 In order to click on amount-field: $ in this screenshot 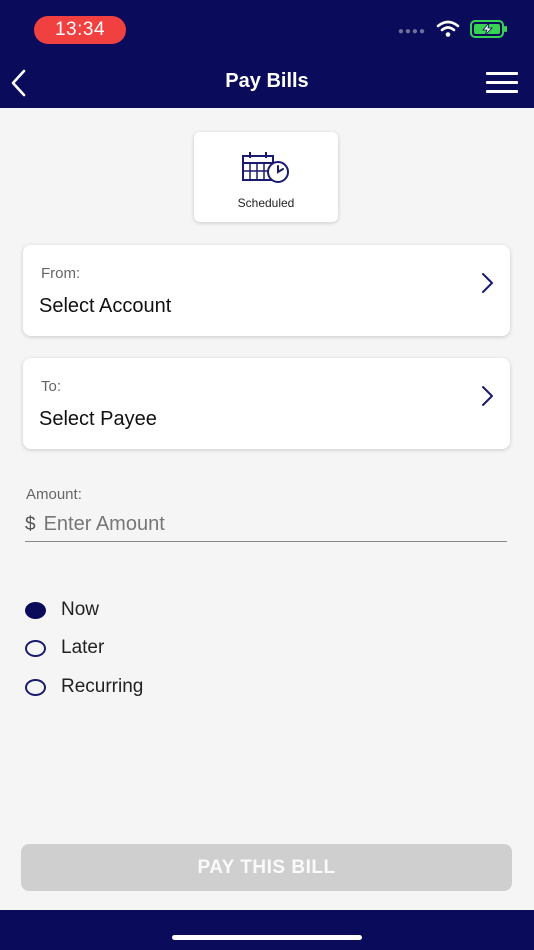, I will do `click(266, 525)`.